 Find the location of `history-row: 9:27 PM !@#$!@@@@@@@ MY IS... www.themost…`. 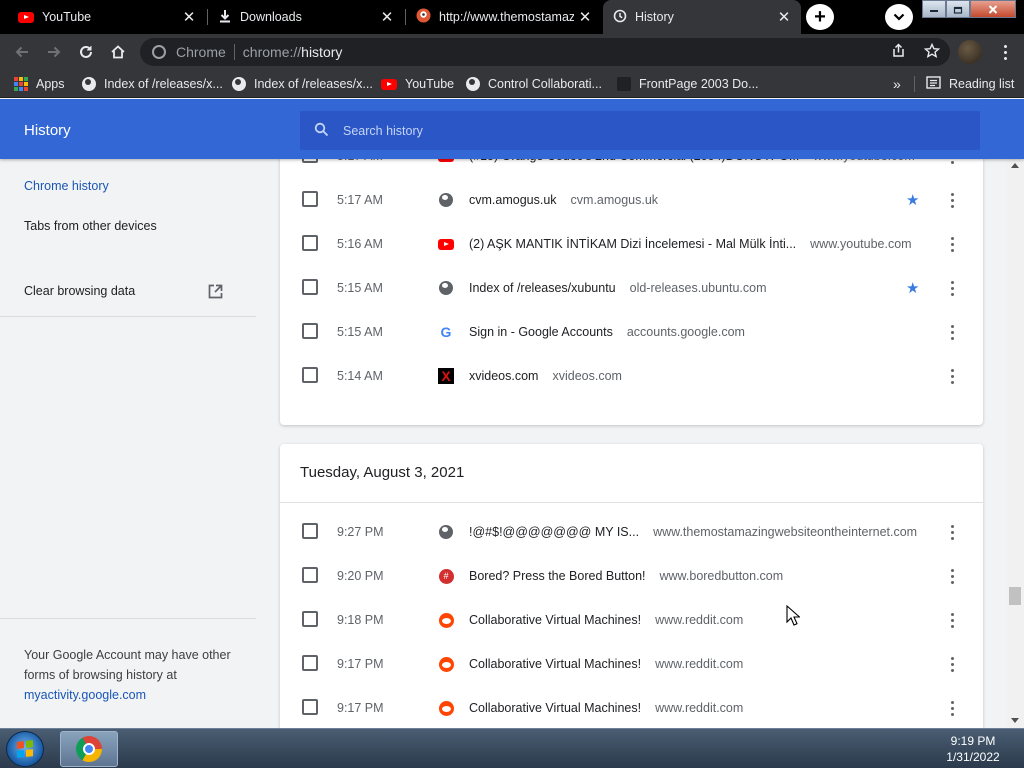

history-row: 9:27 PM !@#$!@@@@@@@ MY IS... www.themost… is located at coordinates (631, 532).